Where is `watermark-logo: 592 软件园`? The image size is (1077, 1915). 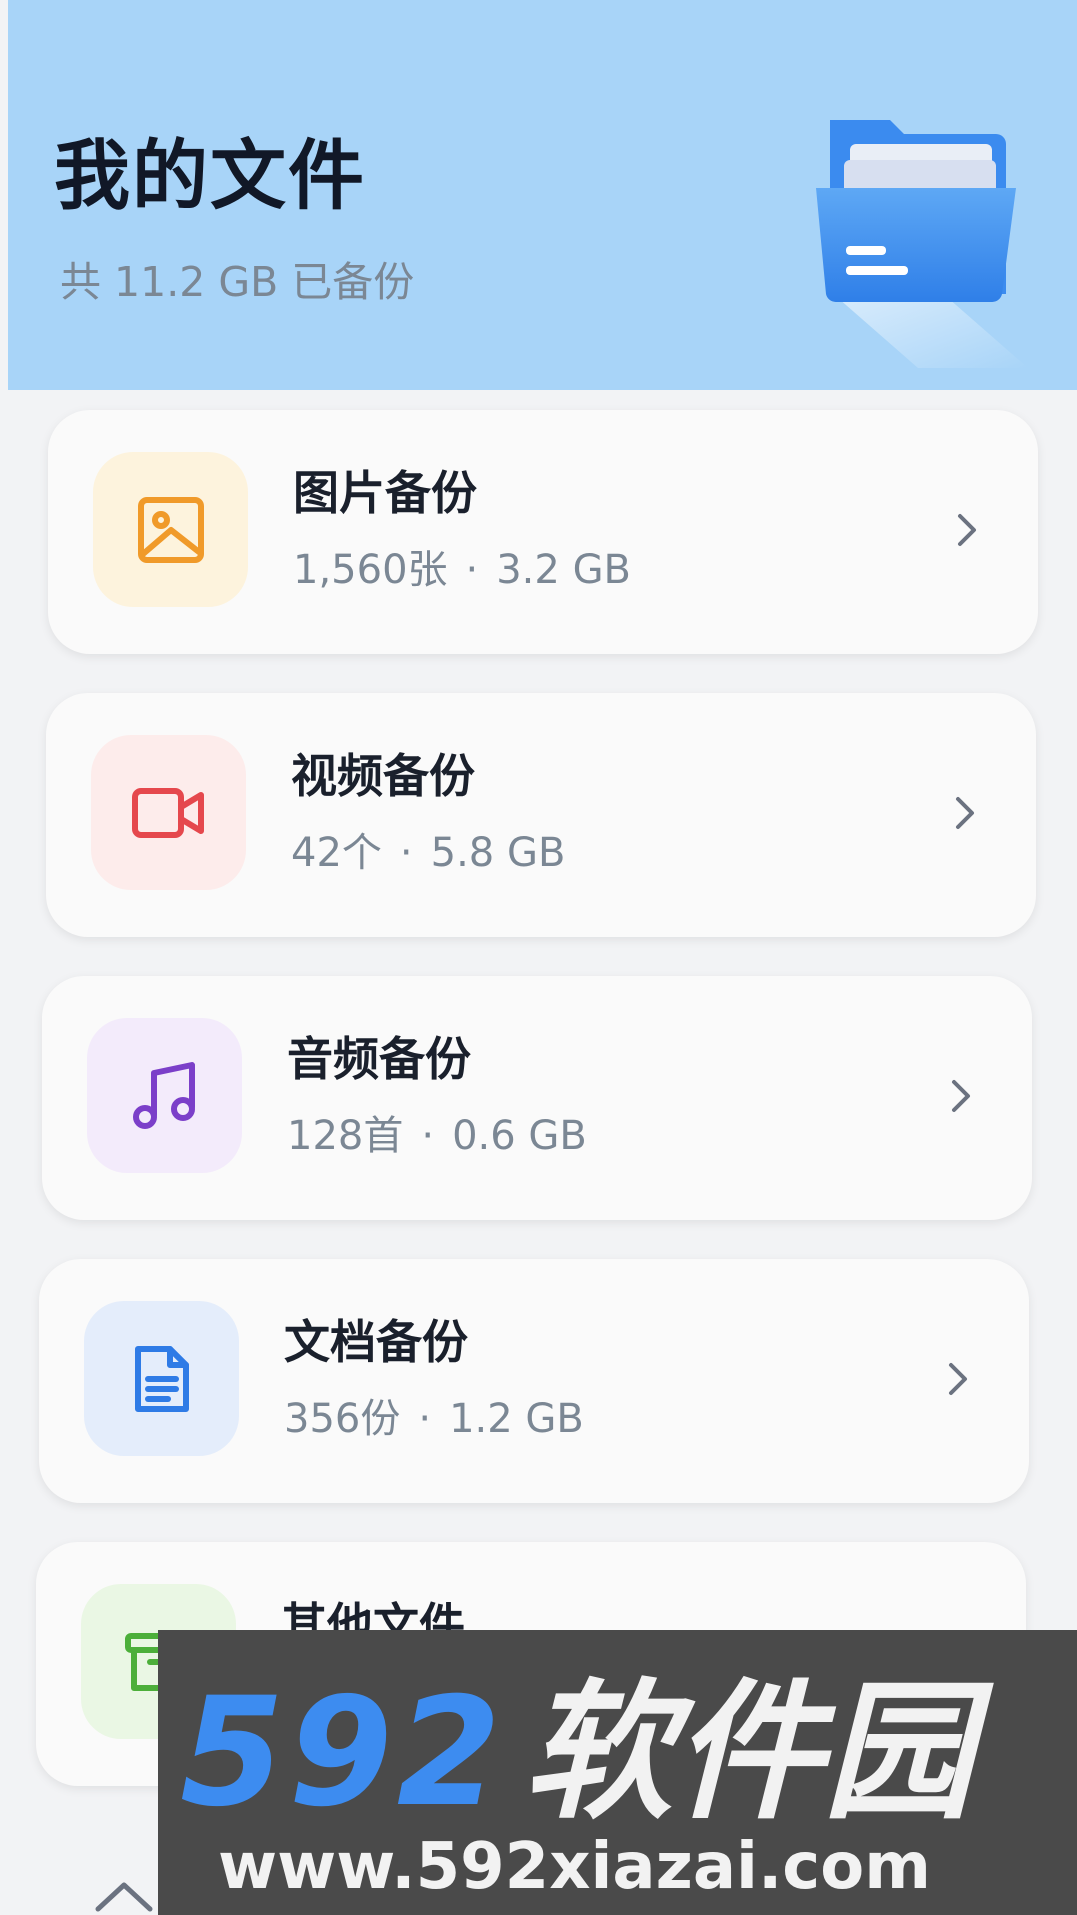
watermark-logo: 592 软件园 is located at coordinates (576, 1753).